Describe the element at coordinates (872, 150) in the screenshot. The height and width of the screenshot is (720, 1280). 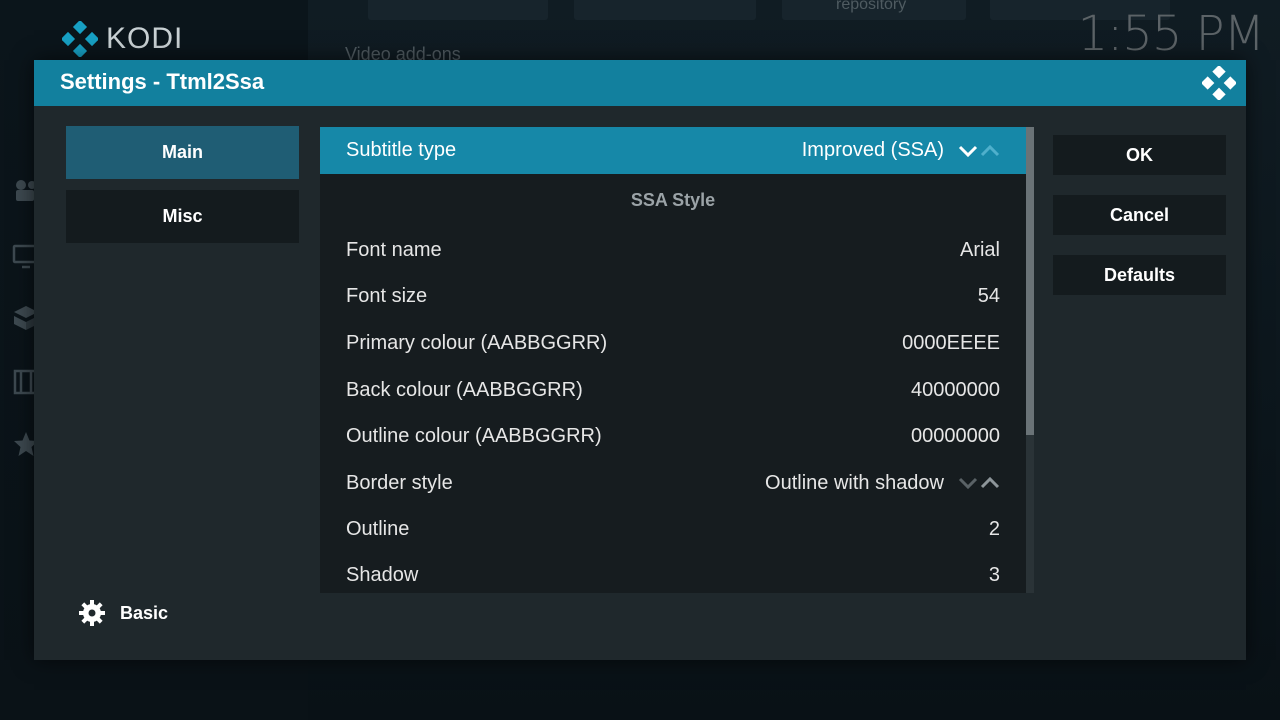
I see `setting-value: Improved (SSA)` at that location.